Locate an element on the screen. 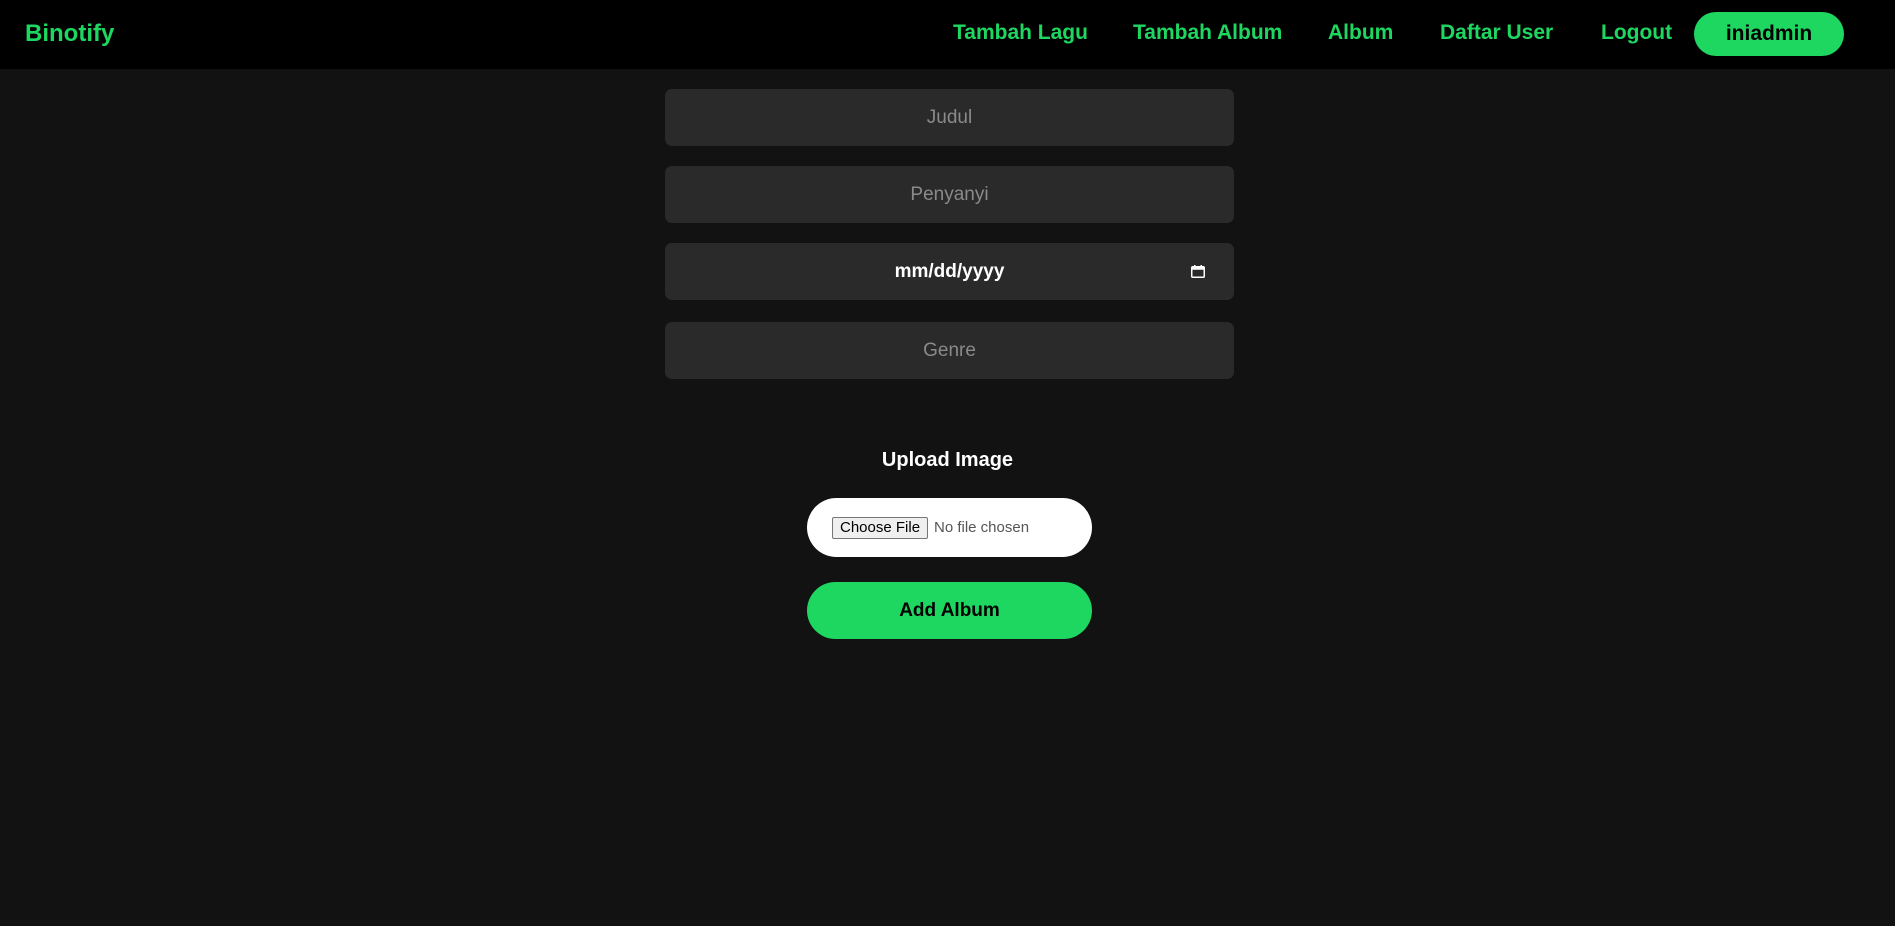 The width and height of the screenshot is (1895, 926). choose-file-button: Choose File is located at coordinates (880, 528).